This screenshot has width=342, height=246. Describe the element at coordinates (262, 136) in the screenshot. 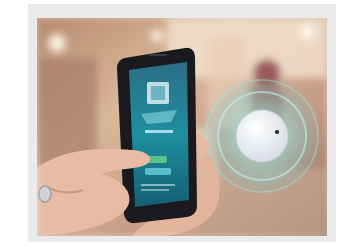

I see `beacon-device` at that location.